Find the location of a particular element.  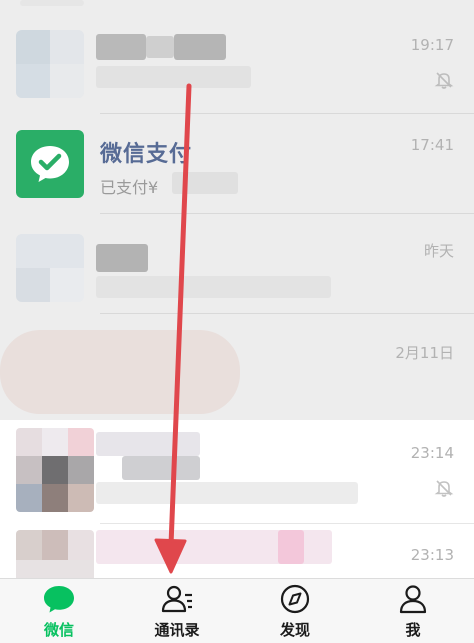

tab-contacts: 通讯录 is located at coordinates (177, 611).